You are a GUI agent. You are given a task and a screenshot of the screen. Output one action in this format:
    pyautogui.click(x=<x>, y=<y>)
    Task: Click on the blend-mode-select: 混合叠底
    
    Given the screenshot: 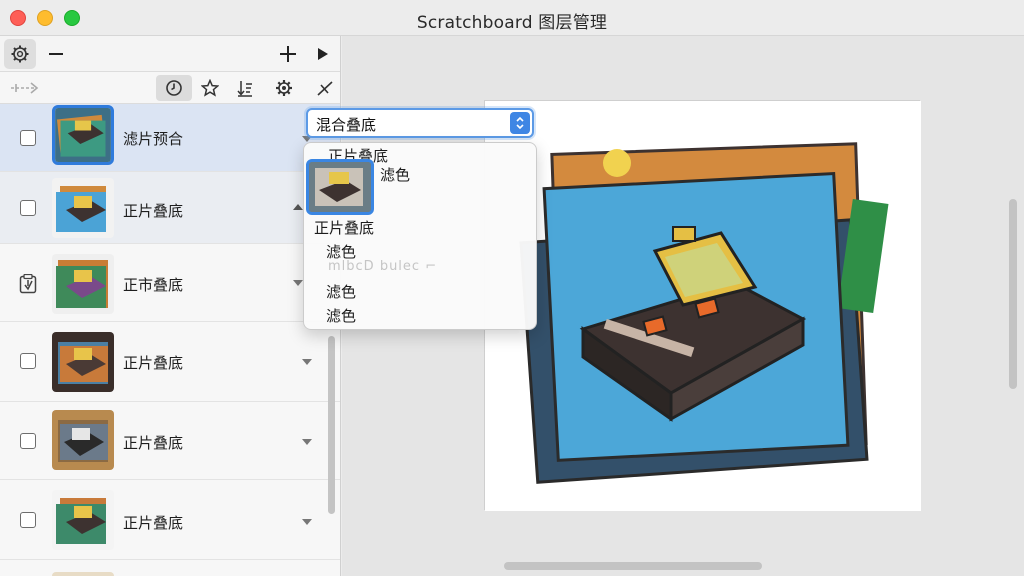 What is the action you would take?
    pyautogui.click(x=420, y=123)
    